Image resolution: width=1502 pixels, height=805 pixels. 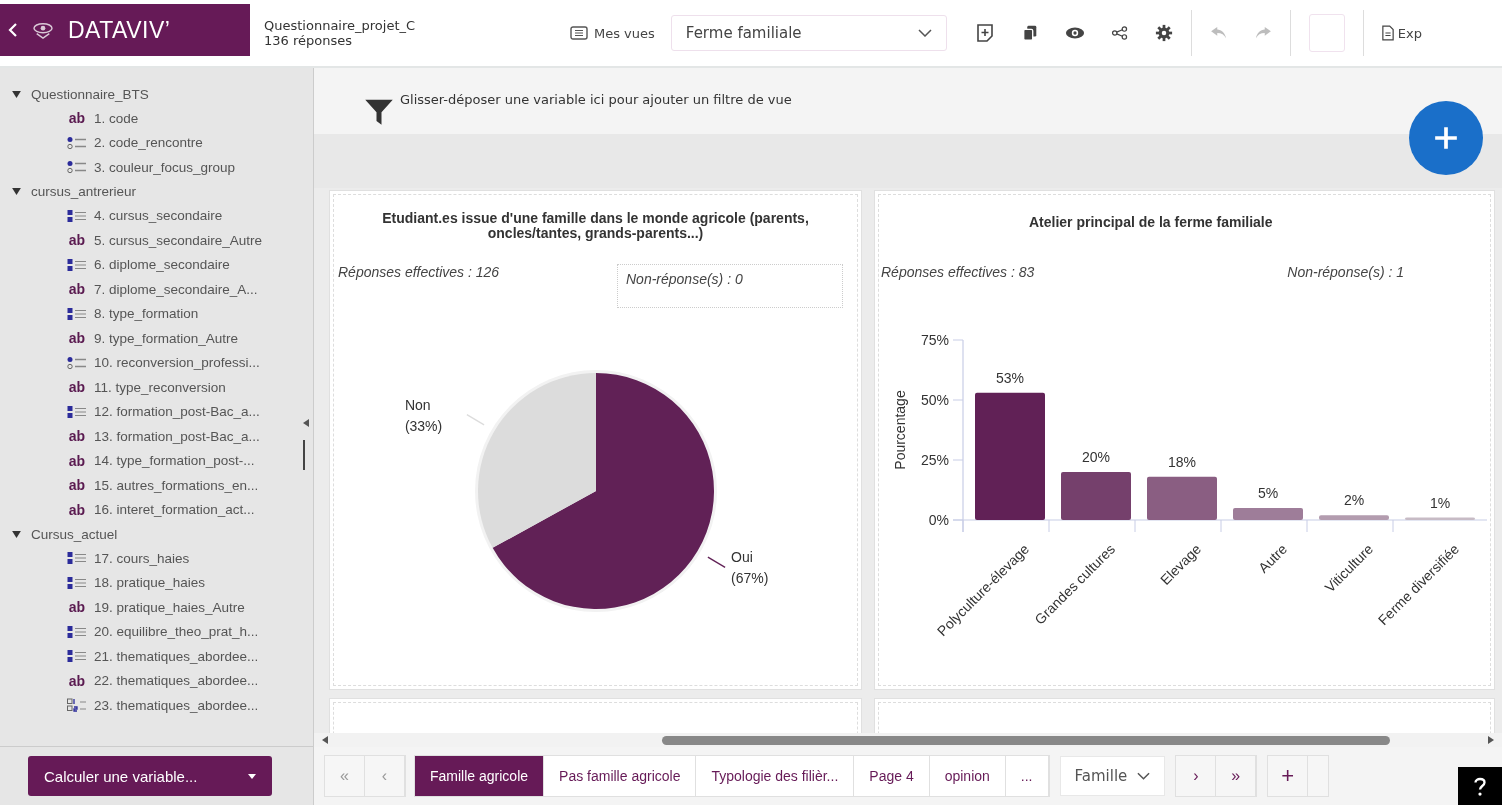 What do you see at coordinates (84, 191) in the screenshot?
I see `tree-group-label: cursus_antrerieur` at bounding box center [84, 191].